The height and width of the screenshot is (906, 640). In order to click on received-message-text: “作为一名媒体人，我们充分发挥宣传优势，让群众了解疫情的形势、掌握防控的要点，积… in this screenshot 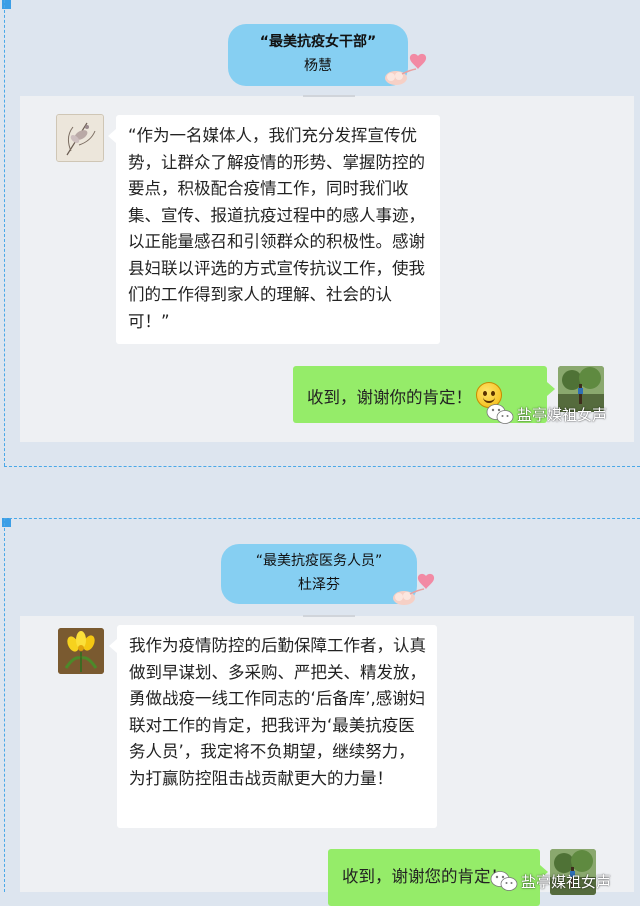, I will do `click(276, 228)`.